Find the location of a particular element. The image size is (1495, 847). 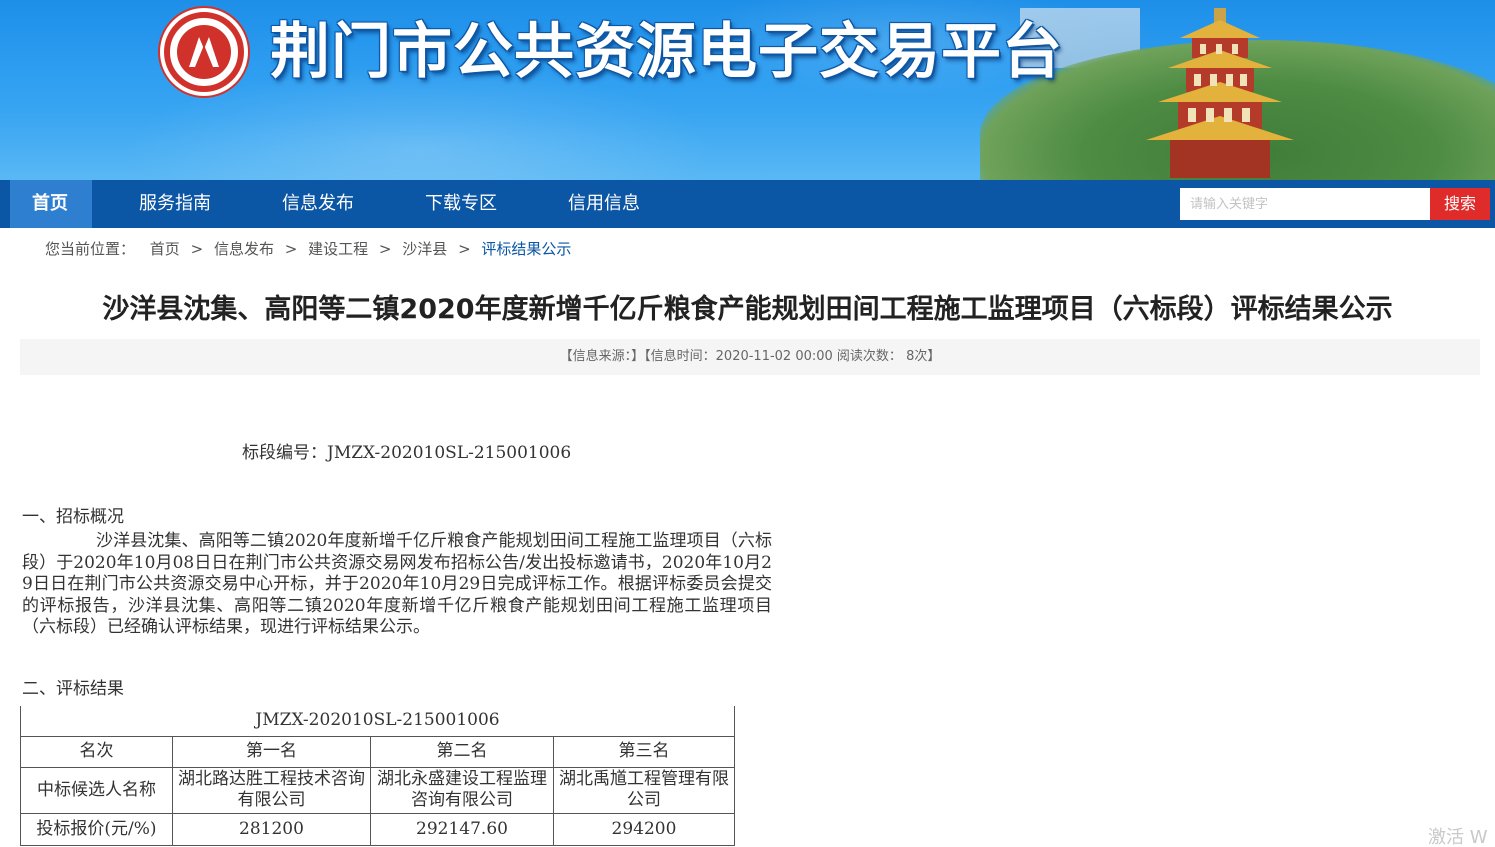

nav-item-downloads: 下载专区 is located at coordinates (461, 204).